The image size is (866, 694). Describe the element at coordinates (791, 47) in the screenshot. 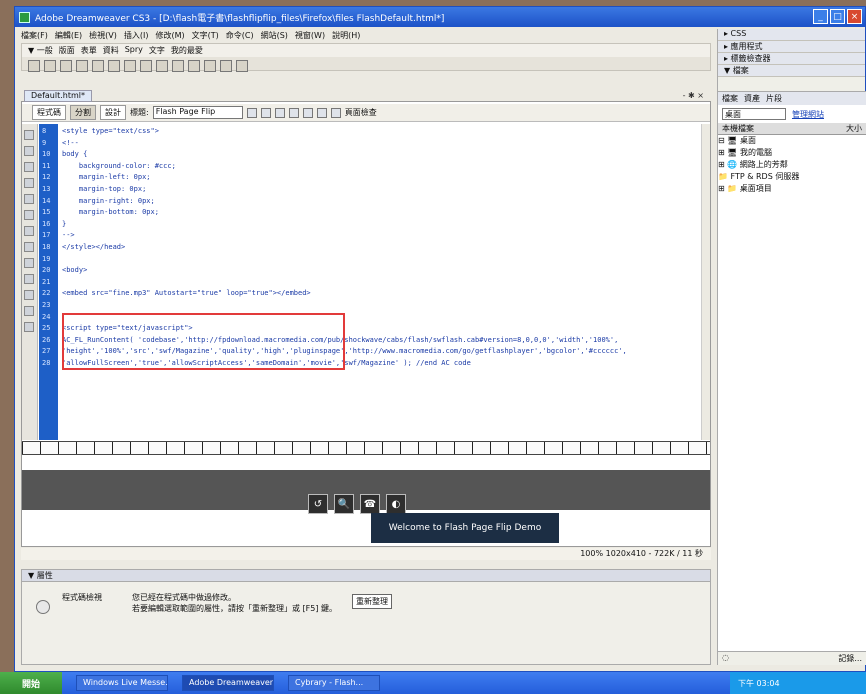

I see `application-panel-header: ▸ 應用程式` at that location.